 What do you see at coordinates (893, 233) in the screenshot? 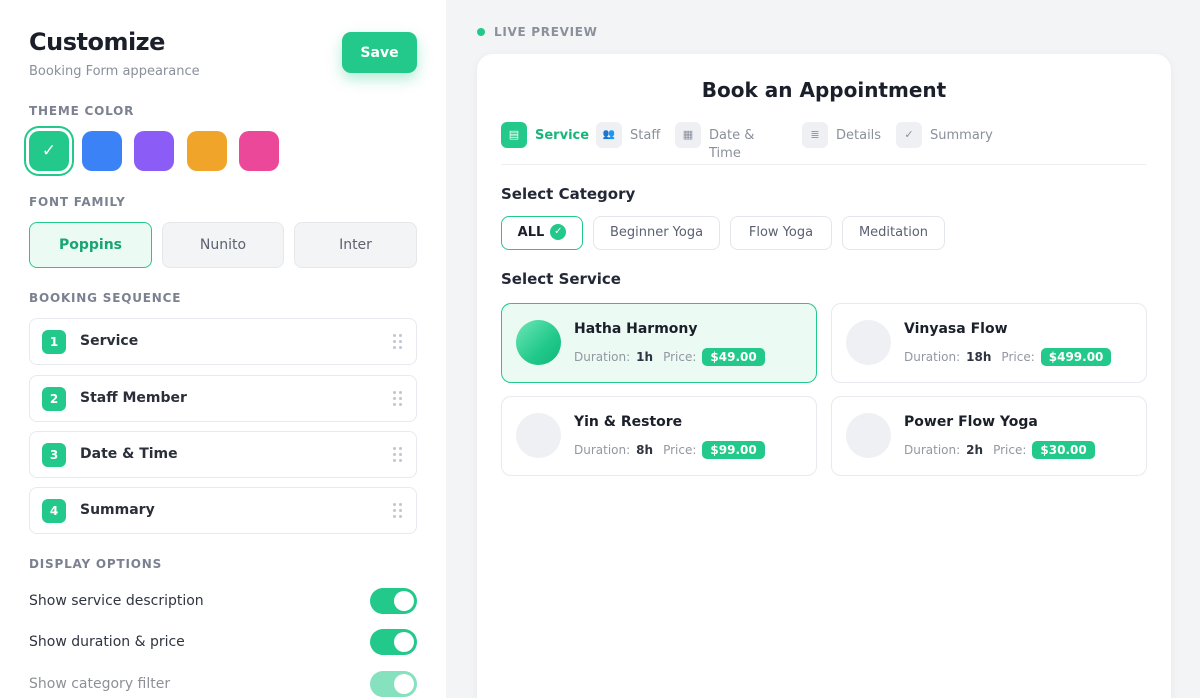
I see `category-chip-meditation: Meditation` at bounding box center [893, 233].